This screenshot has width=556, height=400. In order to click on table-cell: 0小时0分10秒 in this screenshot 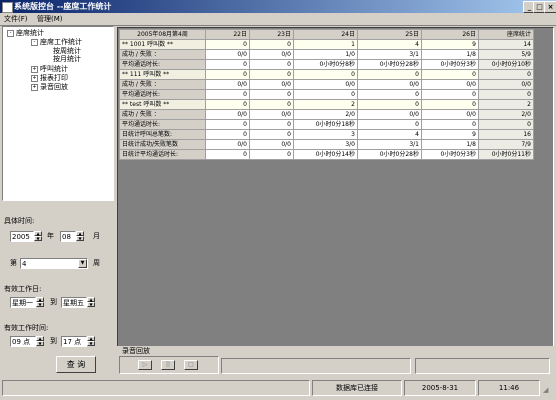, I will do `click(506, 64)`.